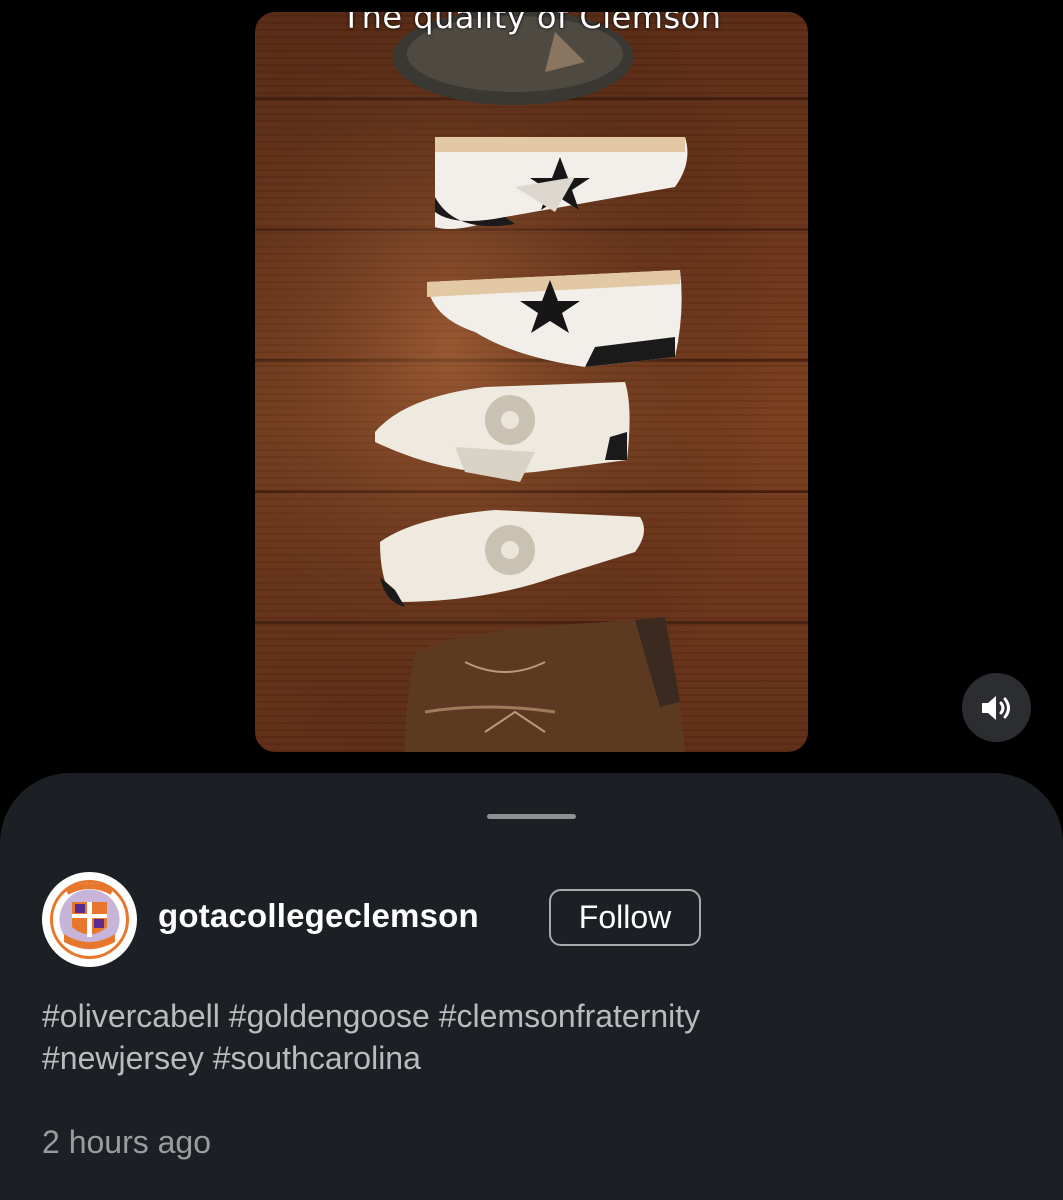 The height and width of the screenshot is (1200, 1063). I want to click on speaker-on-icon, so click(995, 707).